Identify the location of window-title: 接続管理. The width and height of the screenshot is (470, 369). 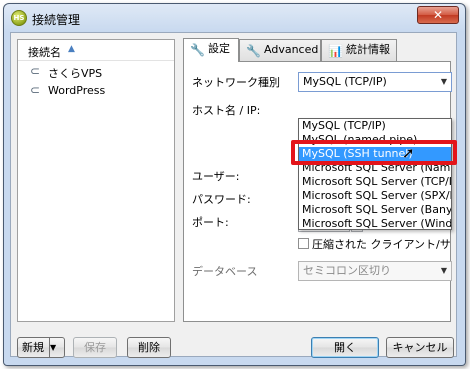
(56, 20).